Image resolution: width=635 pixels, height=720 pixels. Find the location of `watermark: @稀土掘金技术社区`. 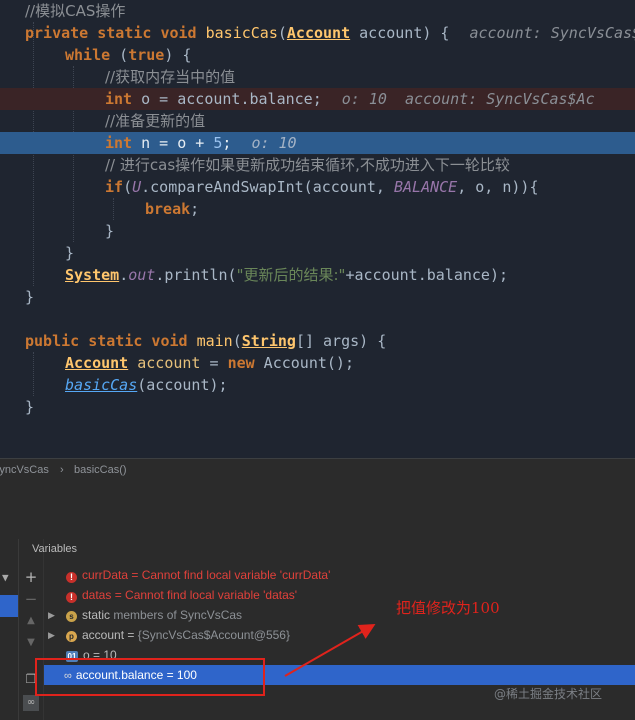

watermark: @稀土掘金技术社区 is located at coordinates (548, 694).